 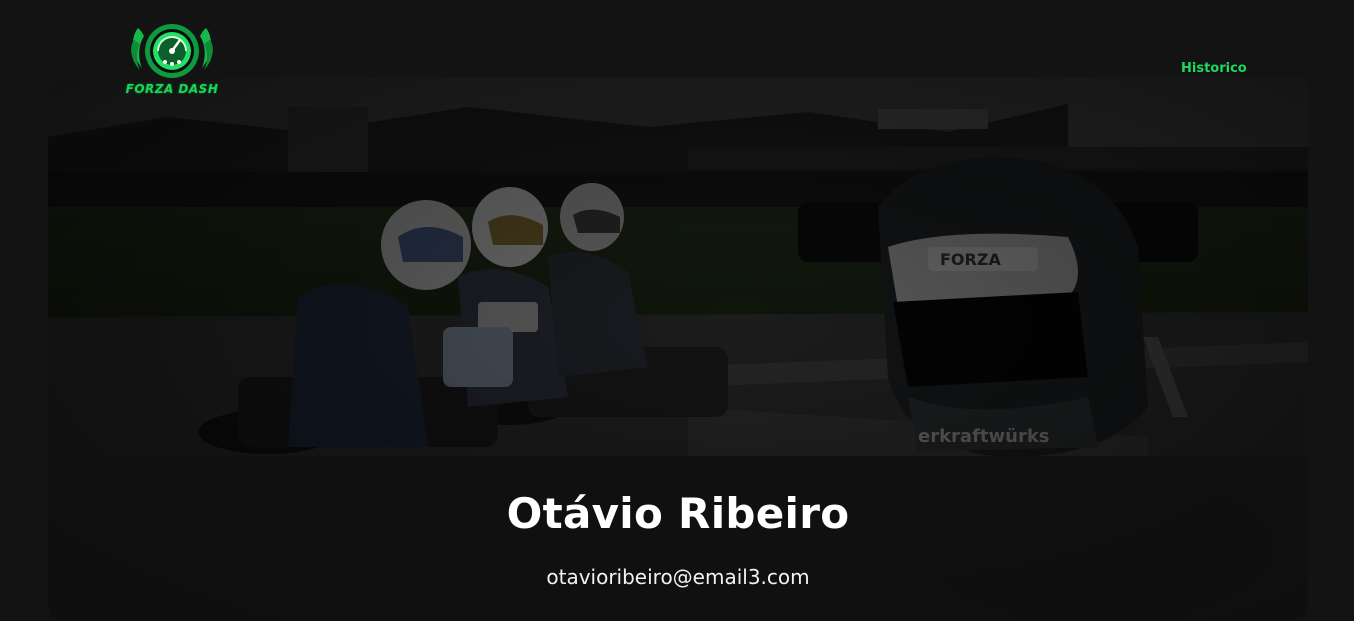 What do you see at coordinates (1214, 68) in the screenshot?
I see `nav-historico-link: Historico` at bounding box center [1214, 68].